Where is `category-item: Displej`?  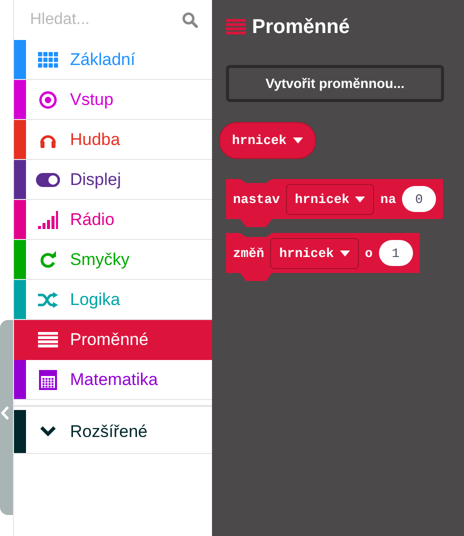 category-item: Displej is located at coordinates (113, 180).